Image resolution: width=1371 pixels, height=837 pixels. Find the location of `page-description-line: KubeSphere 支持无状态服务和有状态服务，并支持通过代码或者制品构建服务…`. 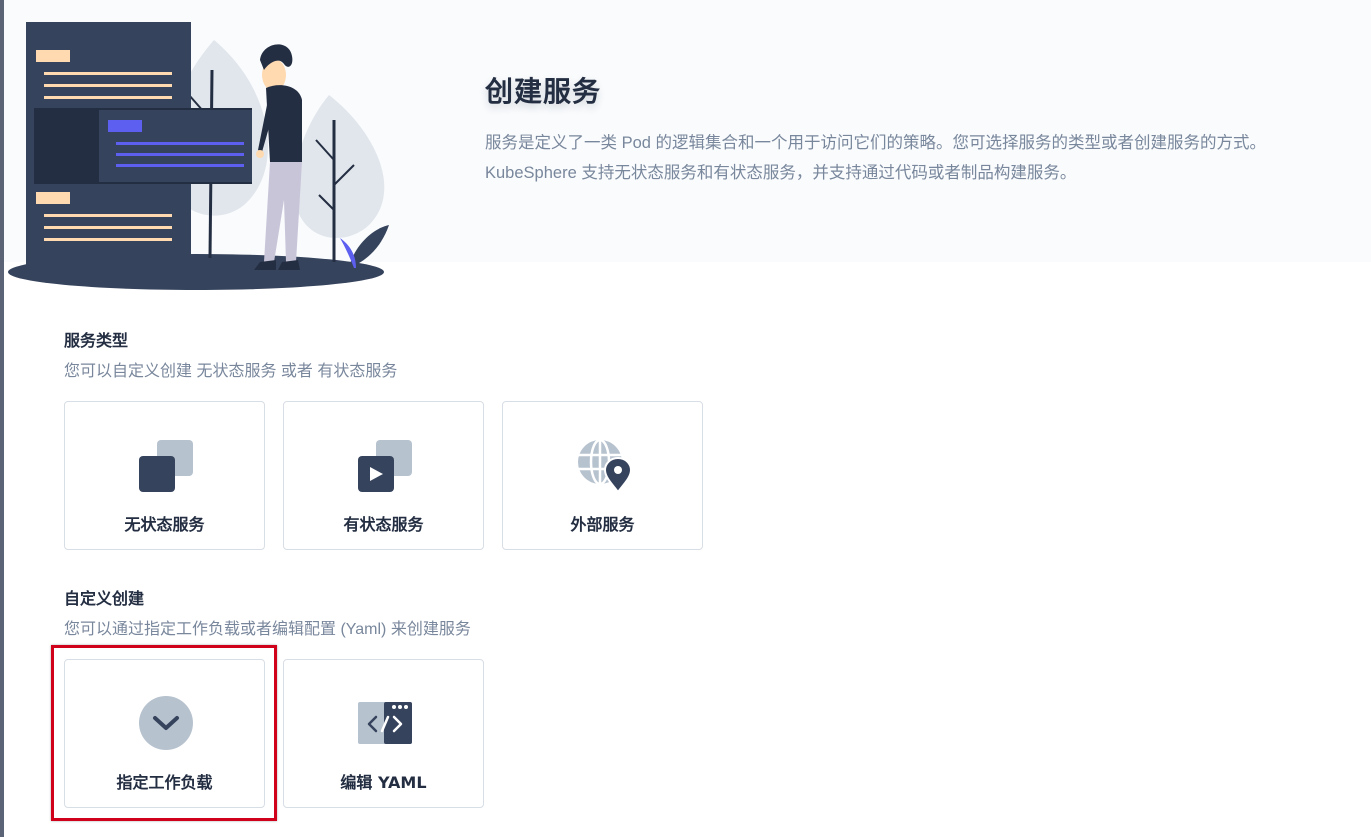

page-description-line: KubeSphere 支持无状态服务和有状态服务，并支持通过代码或者制品构建服务… is located at coordinates (781, 173).